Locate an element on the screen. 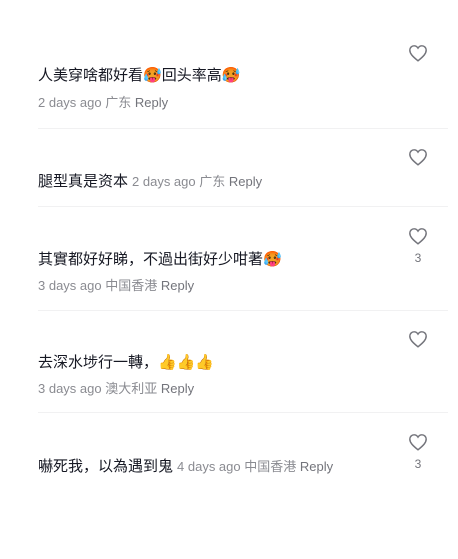 The height and width of the screenshot is (559, 458). comment-meta: 3 days ago 澳大利亚 Reply is located at coordinates (116, 389).